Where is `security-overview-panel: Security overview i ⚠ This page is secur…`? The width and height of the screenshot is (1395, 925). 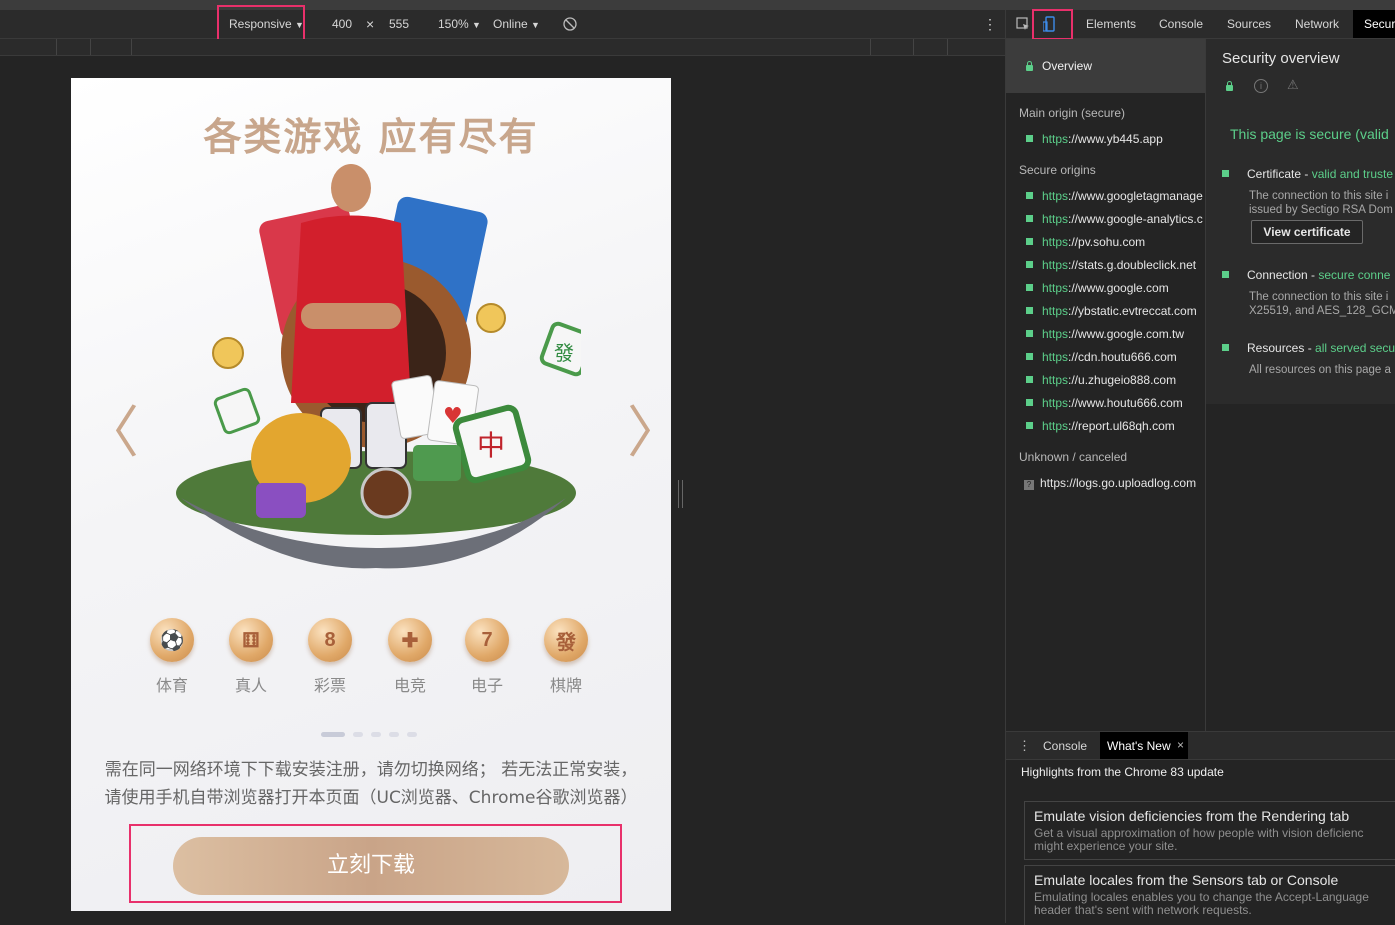 security-overview-panel: Security overview i ⚠ This page is secur… is located at coordinates (1300, 221).